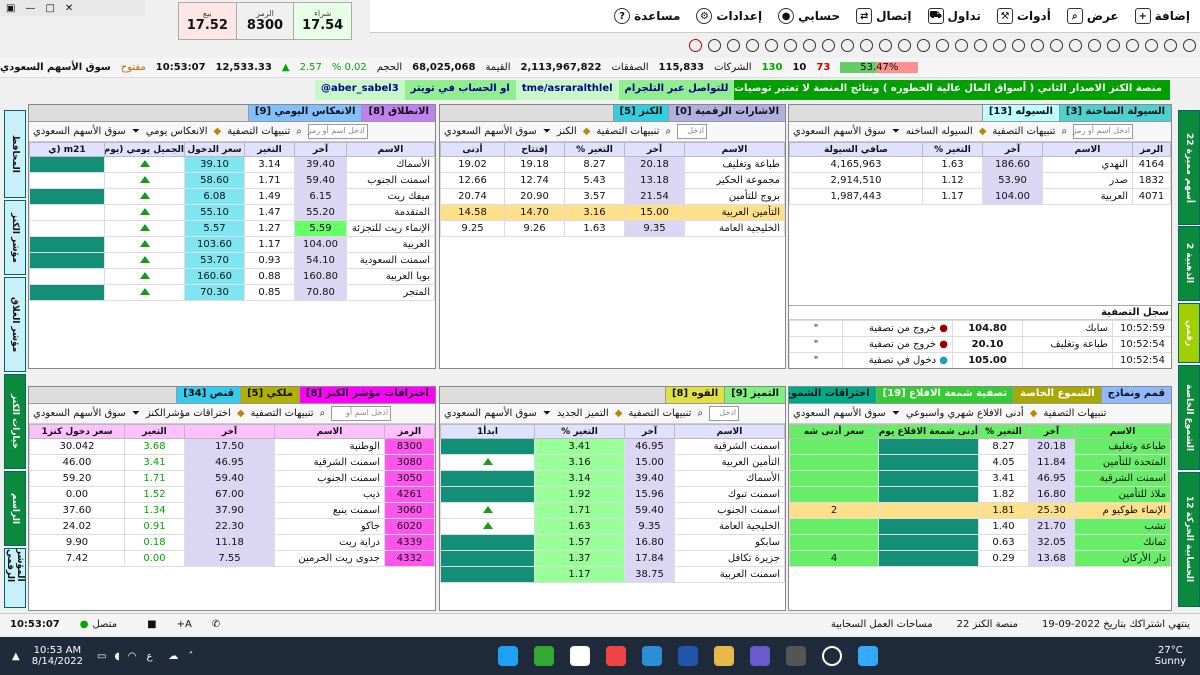  Describe the element at coordinates (695, 45) in the screenshot. I see `refresh-icon` at that location.